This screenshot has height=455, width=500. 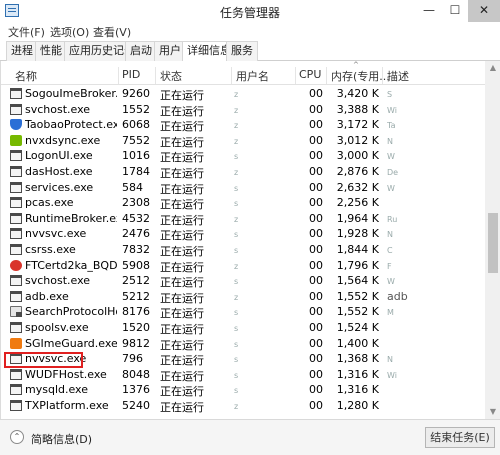 I want to click on process-row: WUDFHost.exe 8048 正在运行 s 00 1,316 K Wi, so click(x=243, y=375).